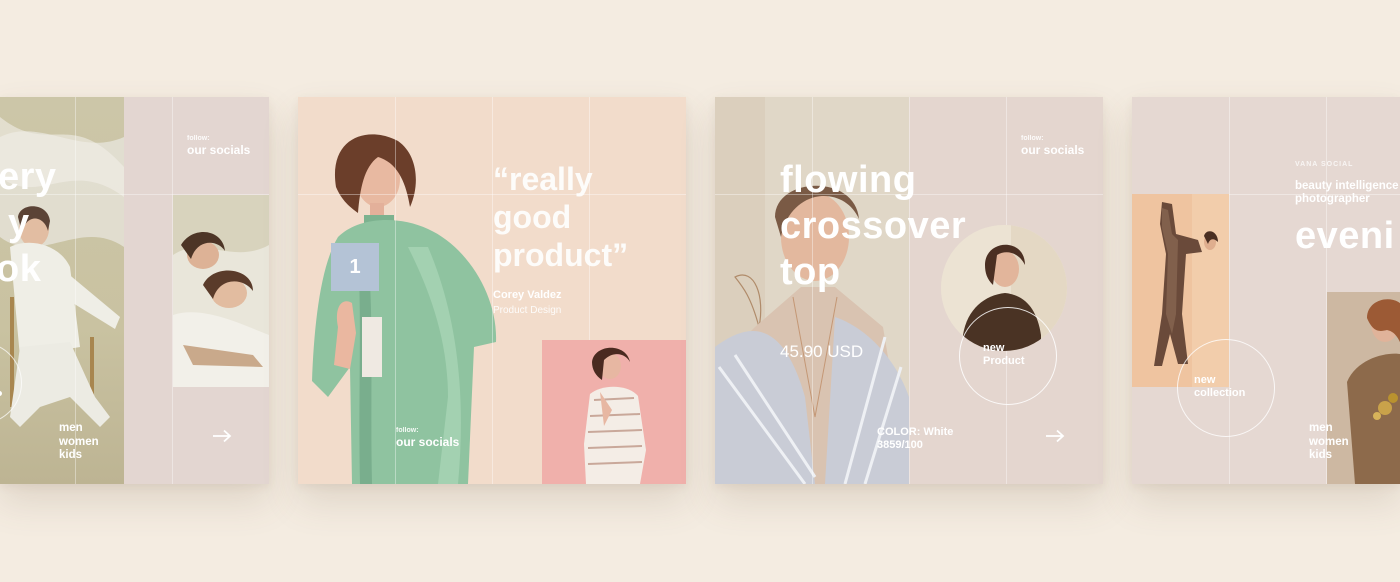 This screenshot has width=1400, height=582. I want to click on headline-line: y, so click(19, 223).